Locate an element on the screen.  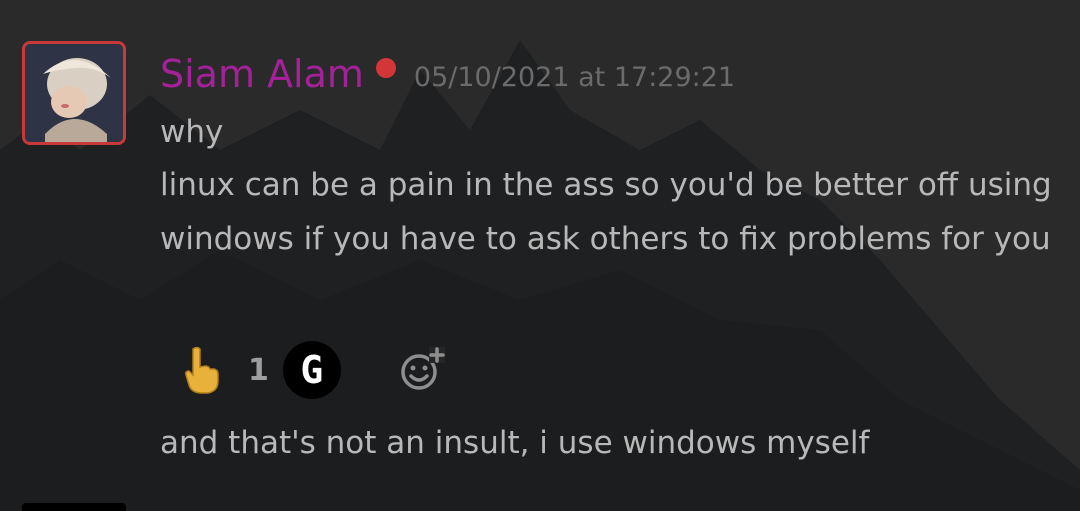
status-indicator is located at coordinates (385, 68).